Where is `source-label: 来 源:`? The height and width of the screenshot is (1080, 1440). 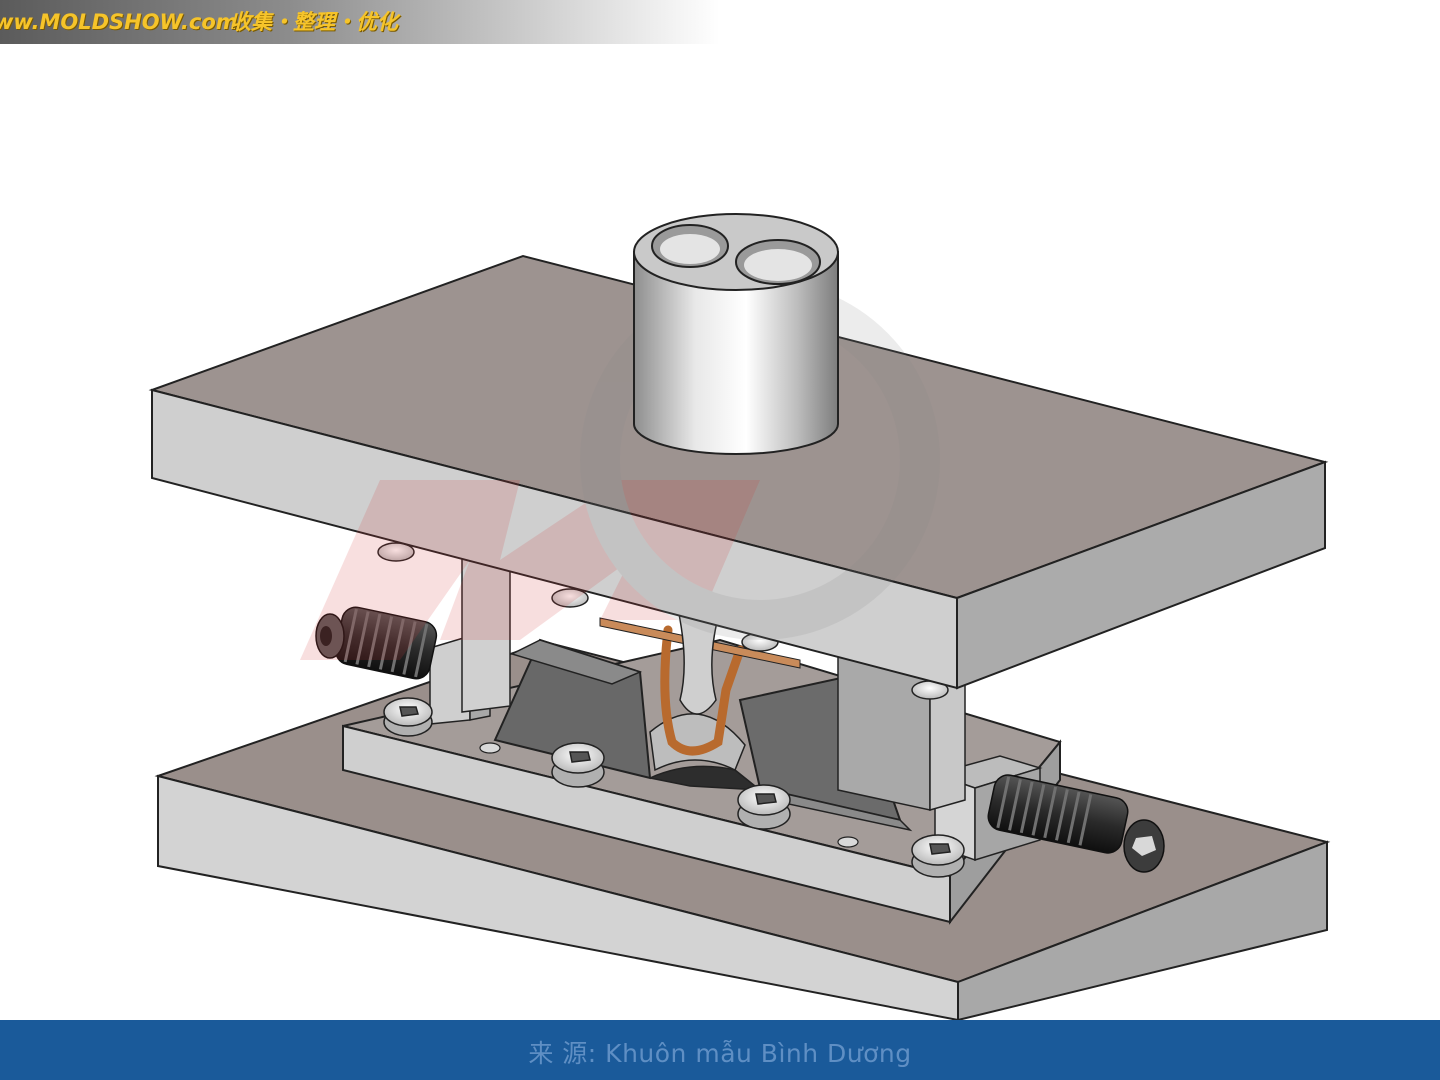
source-label: 来 源: is located at coordinates (562, 1053).